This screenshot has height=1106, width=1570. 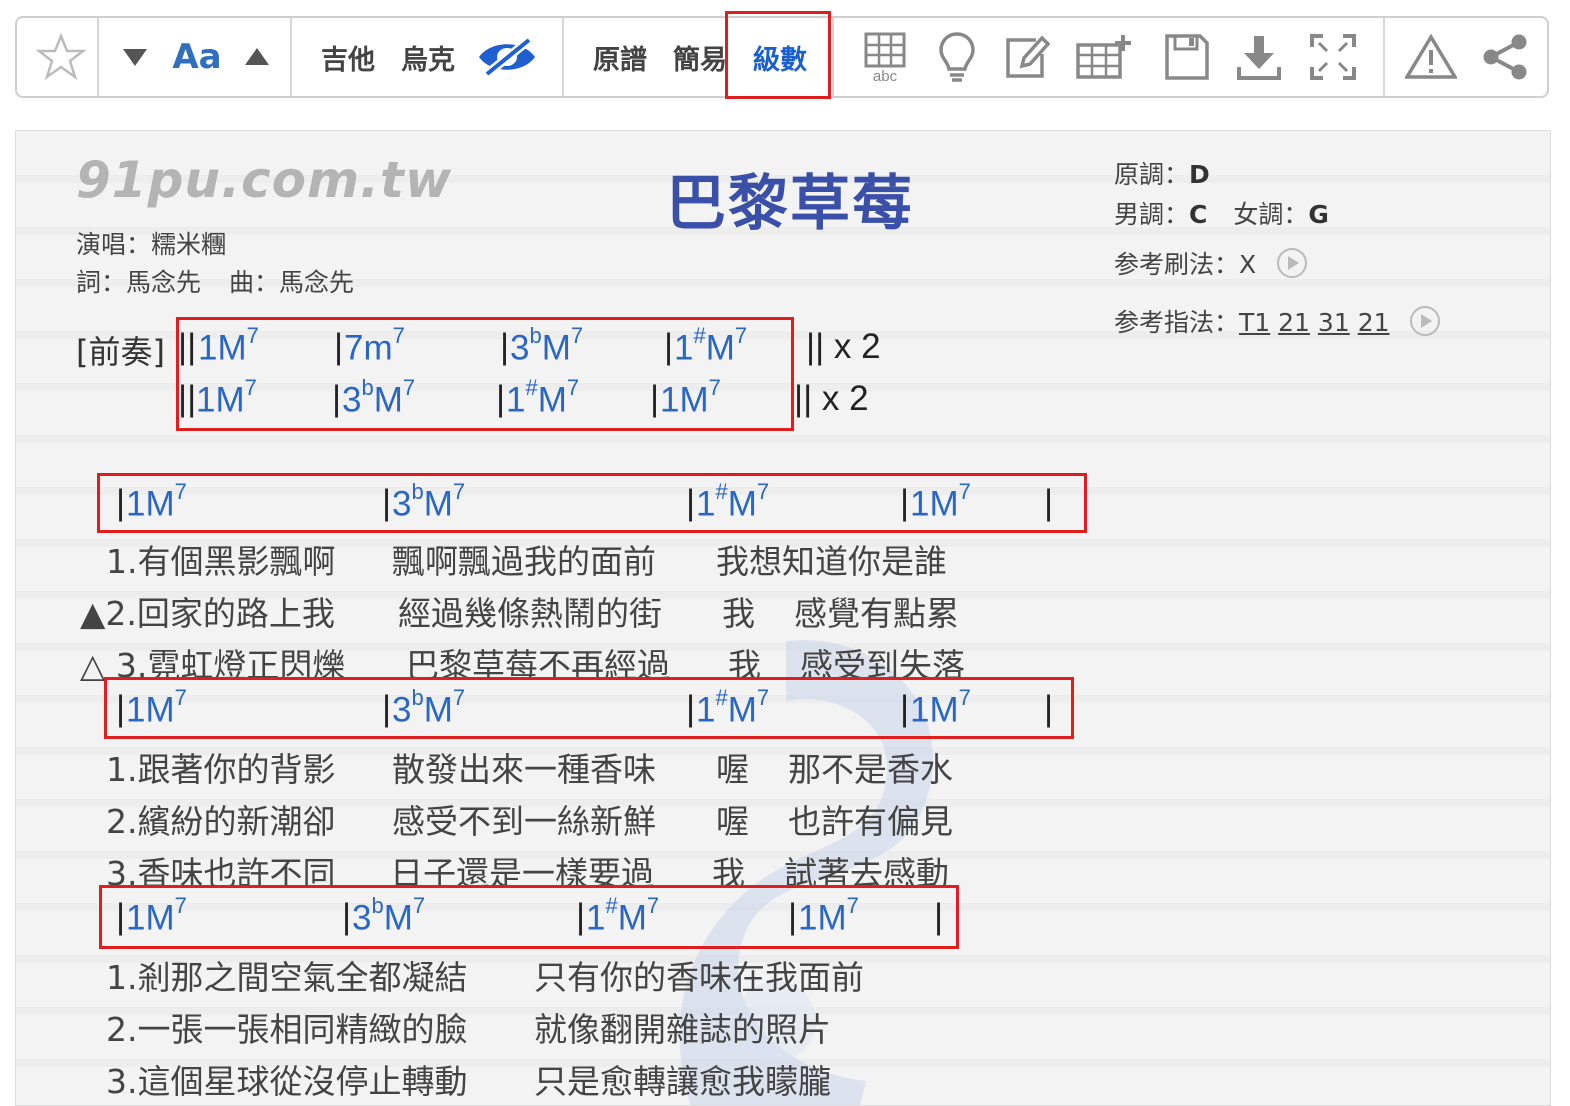 I want to click on pick-3: 31, so click(x=1333, y=322).